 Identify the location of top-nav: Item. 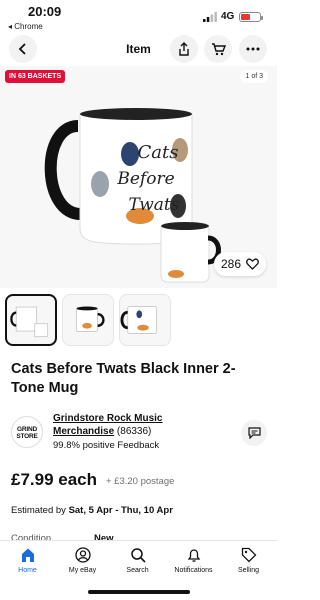
(138, 49).